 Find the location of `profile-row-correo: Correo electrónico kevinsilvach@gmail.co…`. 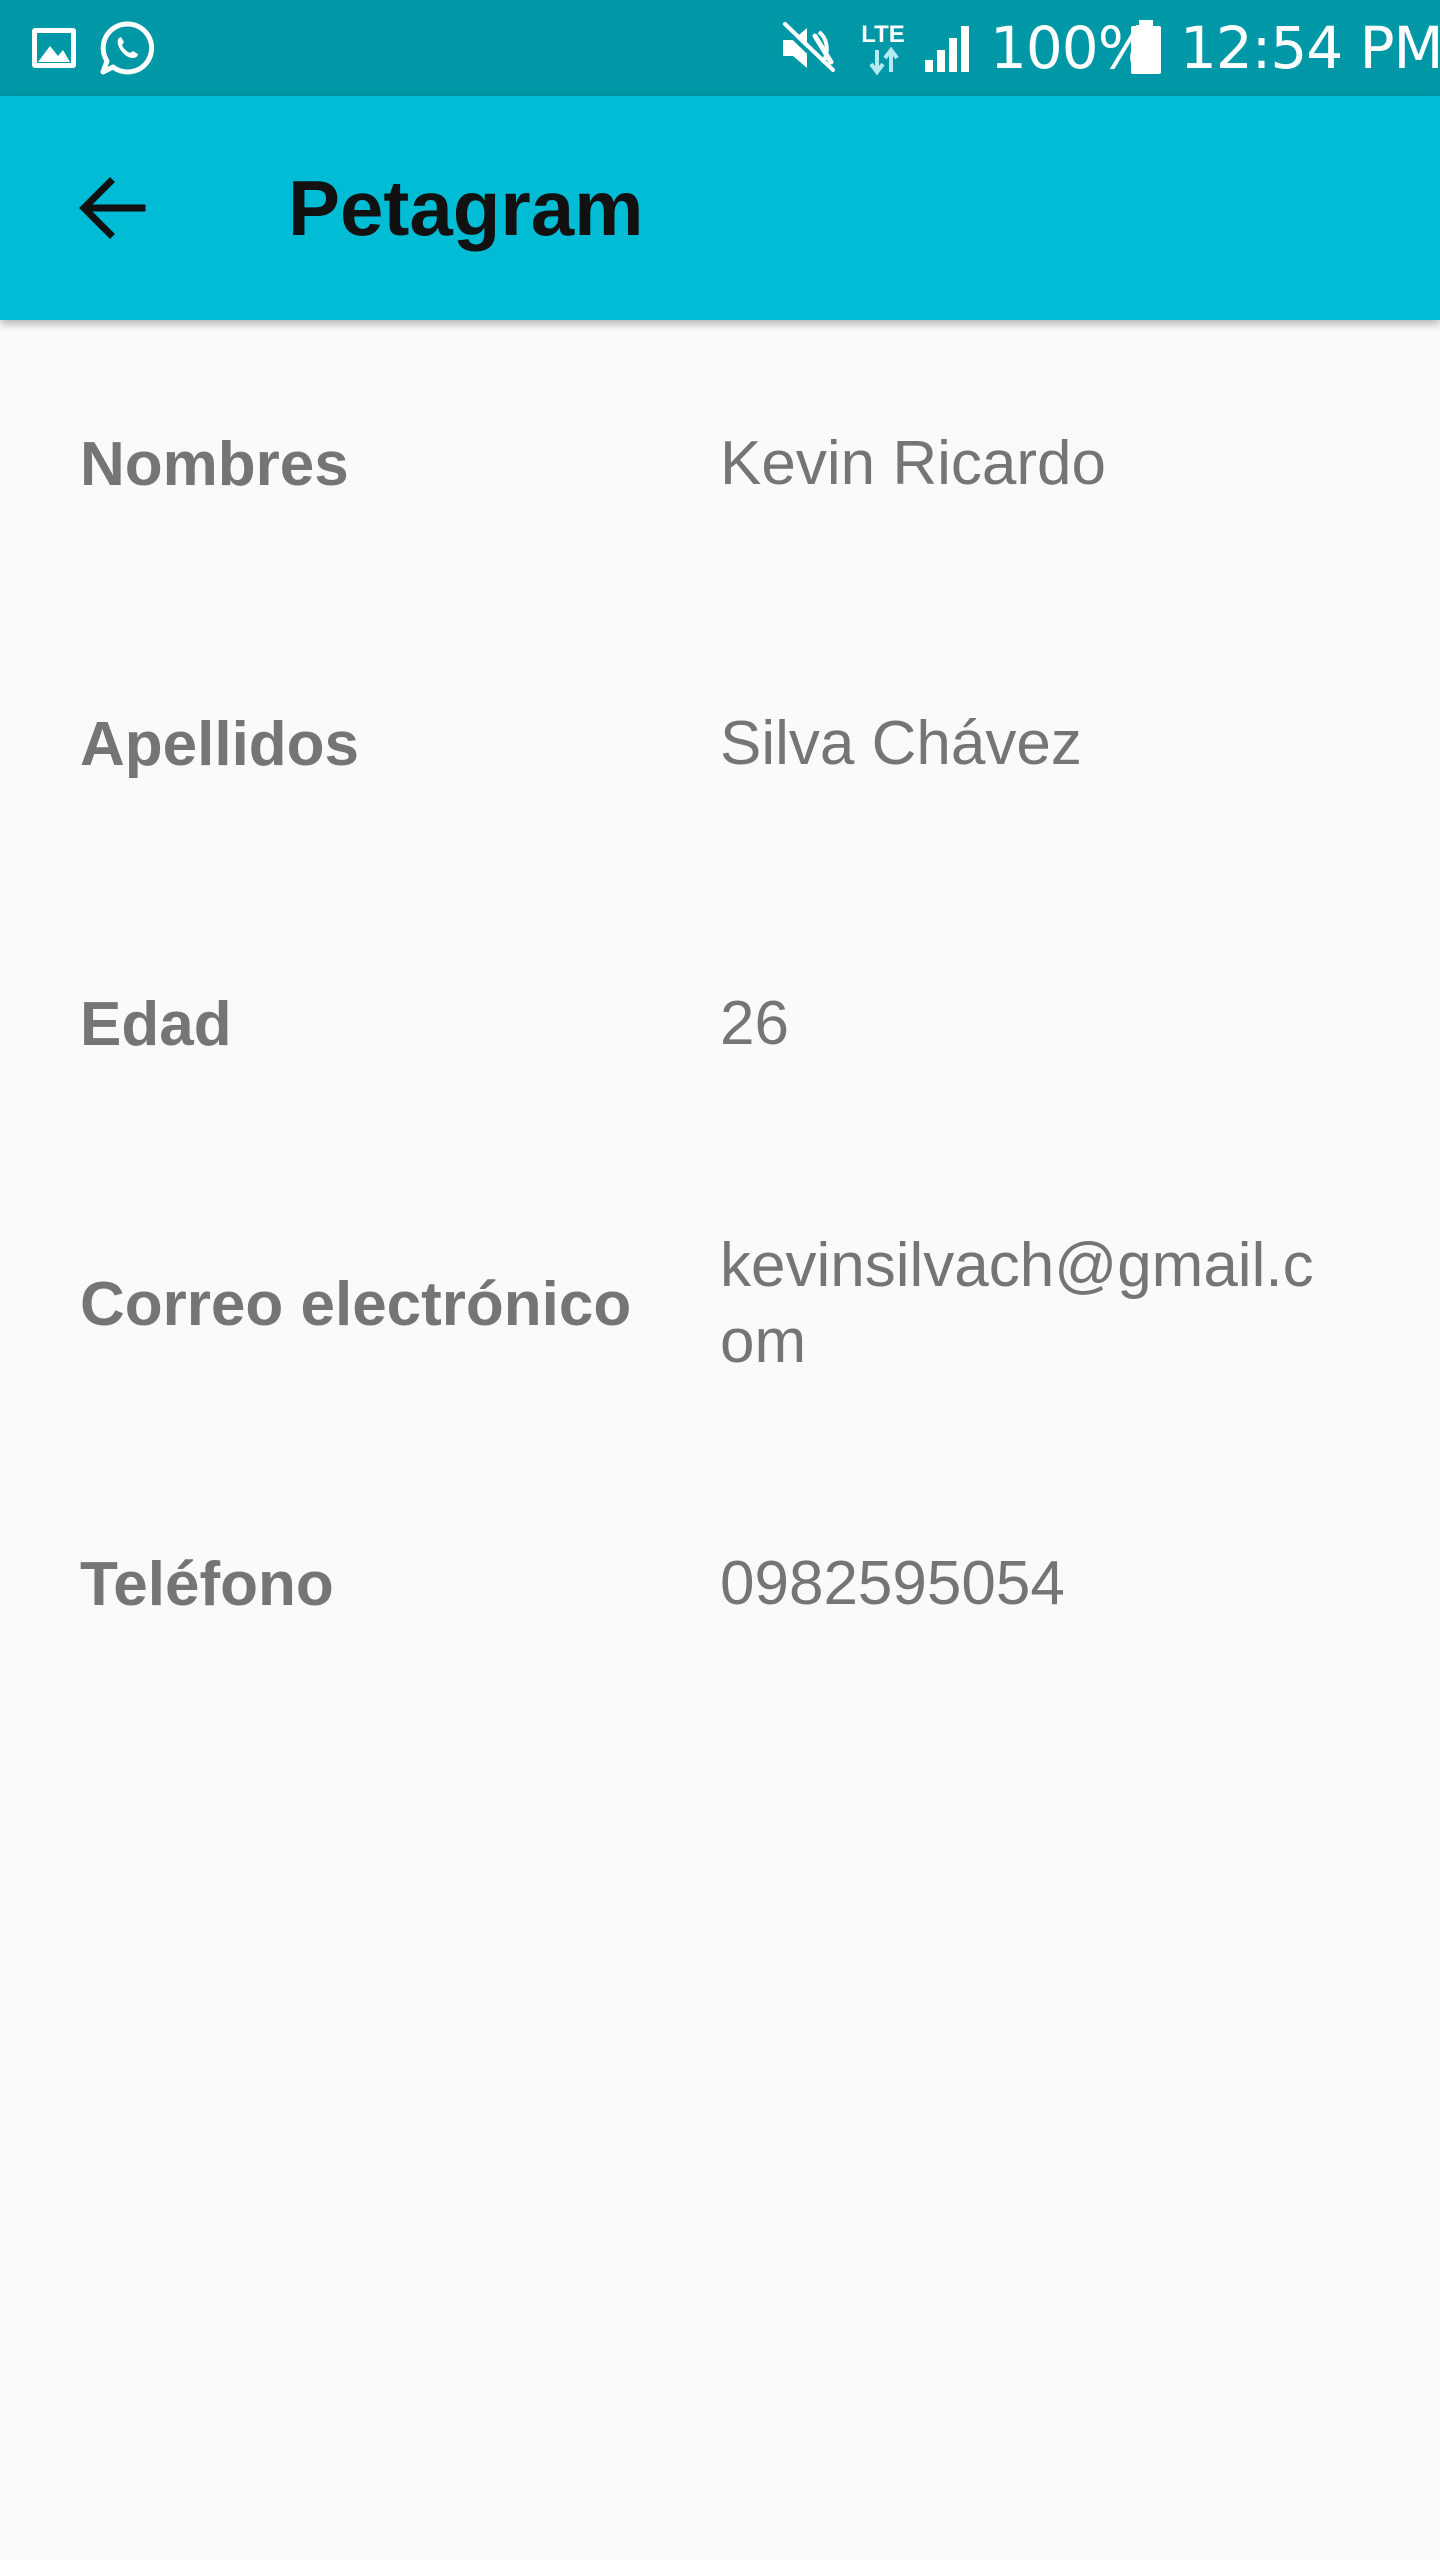

profile-row-correo: Correo electrónico kevinsilvach@gmail.co… is located at coordinates (720, 1304).